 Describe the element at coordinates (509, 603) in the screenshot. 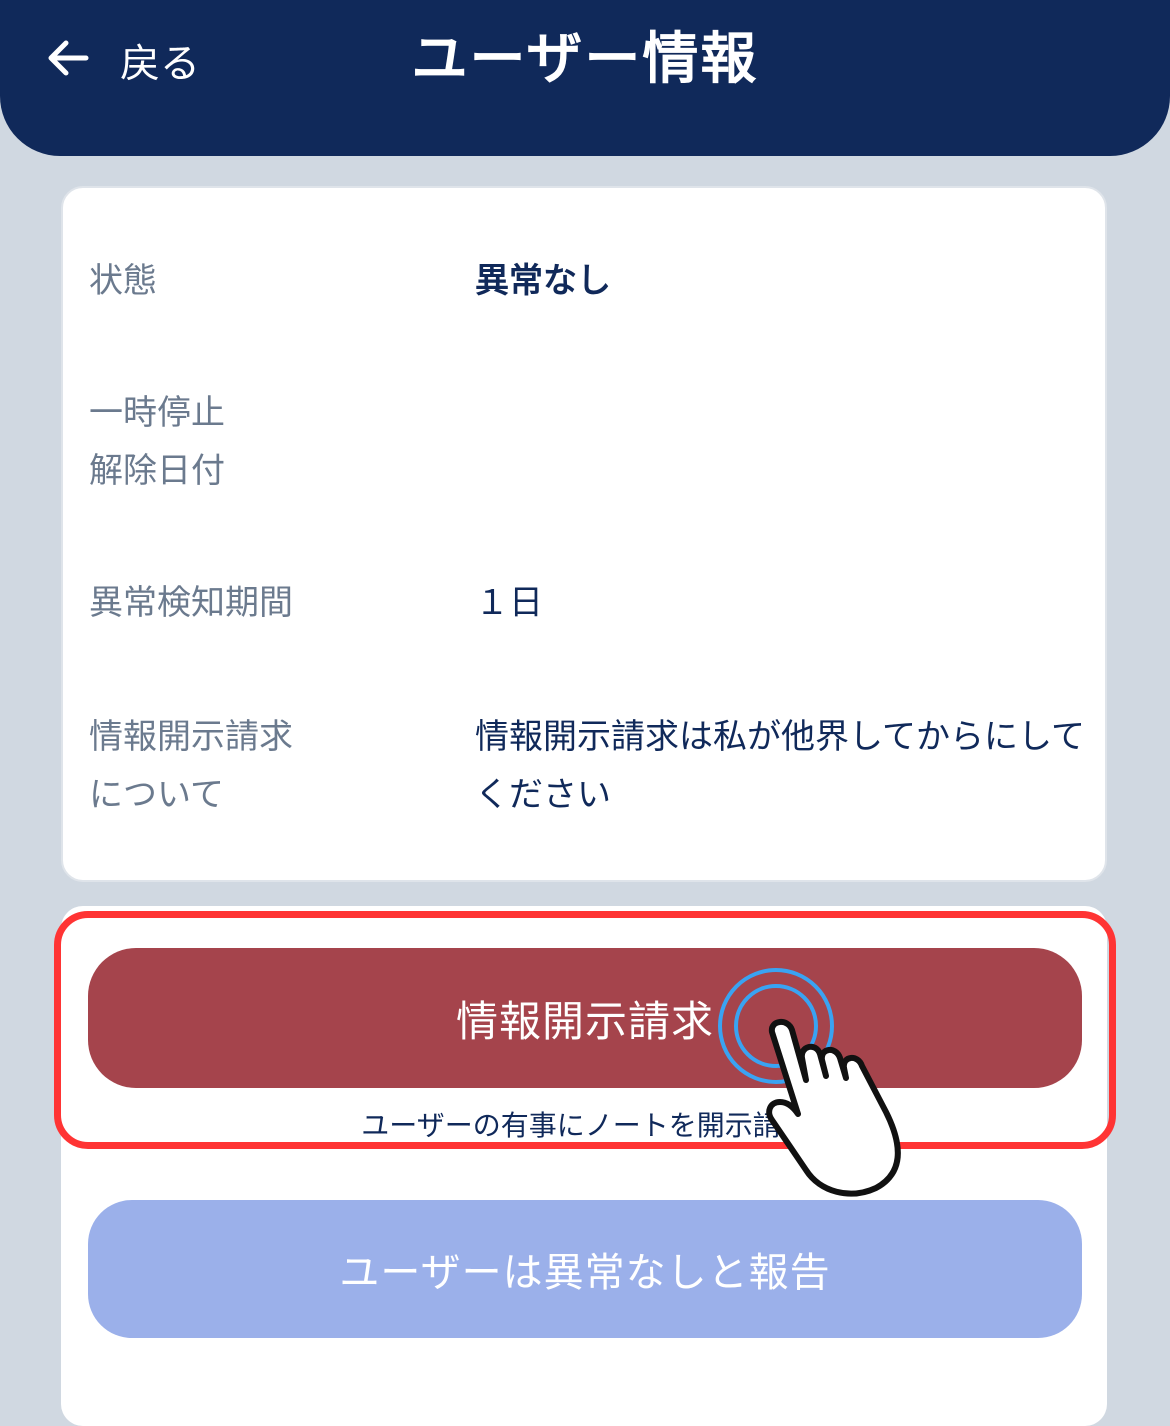

I see `detection-period-value: １日` at that location.